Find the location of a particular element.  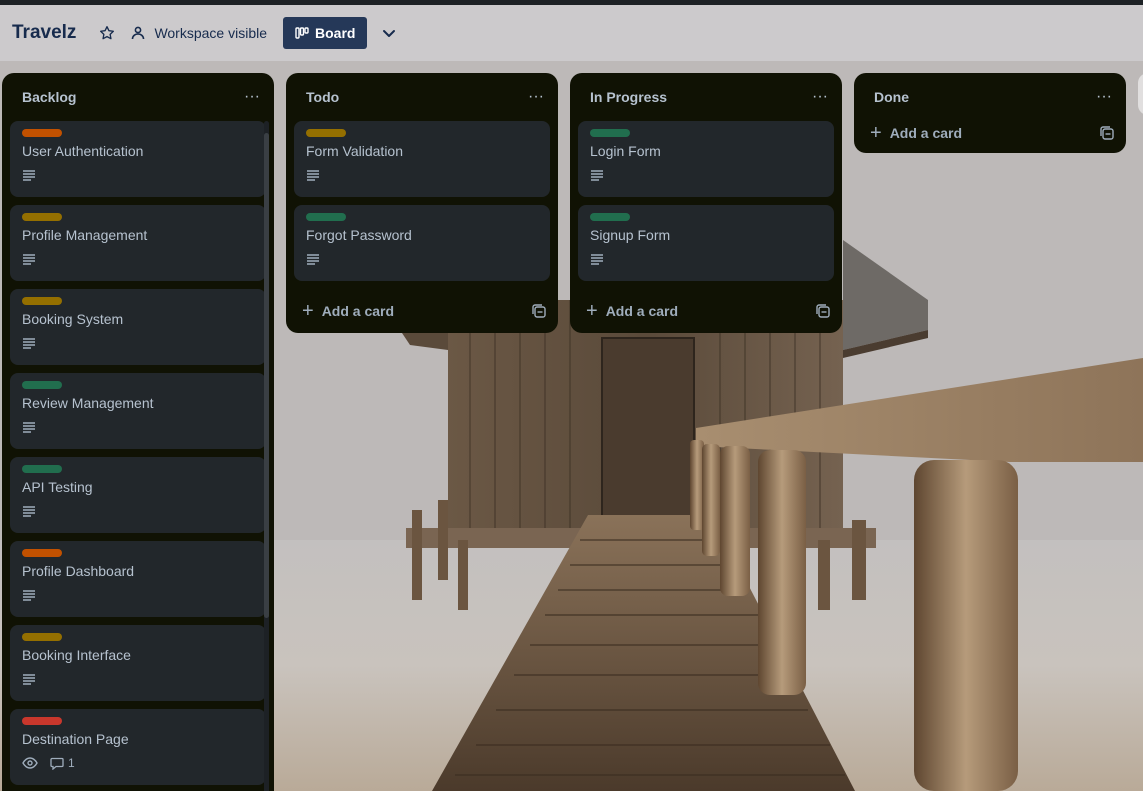

card-review-management: Review Management is located at coordinates (138, 411).